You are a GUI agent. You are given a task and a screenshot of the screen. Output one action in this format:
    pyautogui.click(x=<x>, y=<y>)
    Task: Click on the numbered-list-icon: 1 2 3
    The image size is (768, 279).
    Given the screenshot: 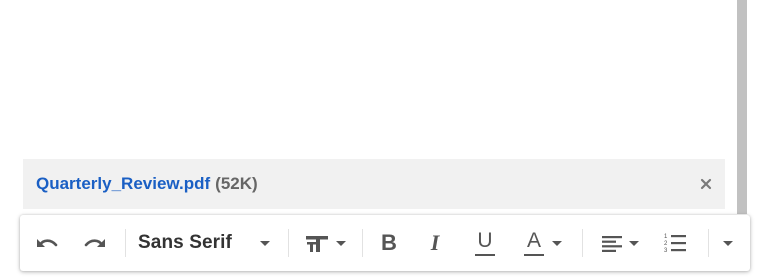 What is the action you would take?
    pyautogui.click(x=675, y=243)
    